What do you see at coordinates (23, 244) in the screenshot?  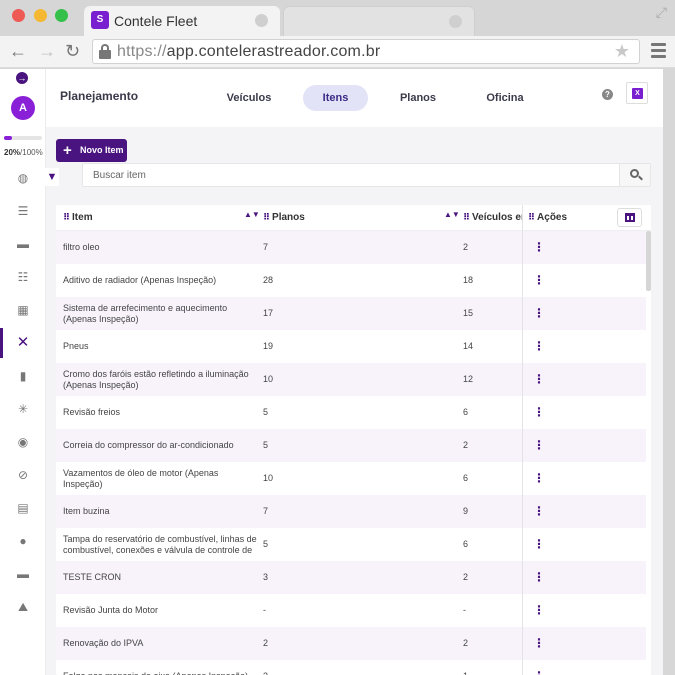 I see `sidebar-item-car: ▬` at bounding box center [23, 244].